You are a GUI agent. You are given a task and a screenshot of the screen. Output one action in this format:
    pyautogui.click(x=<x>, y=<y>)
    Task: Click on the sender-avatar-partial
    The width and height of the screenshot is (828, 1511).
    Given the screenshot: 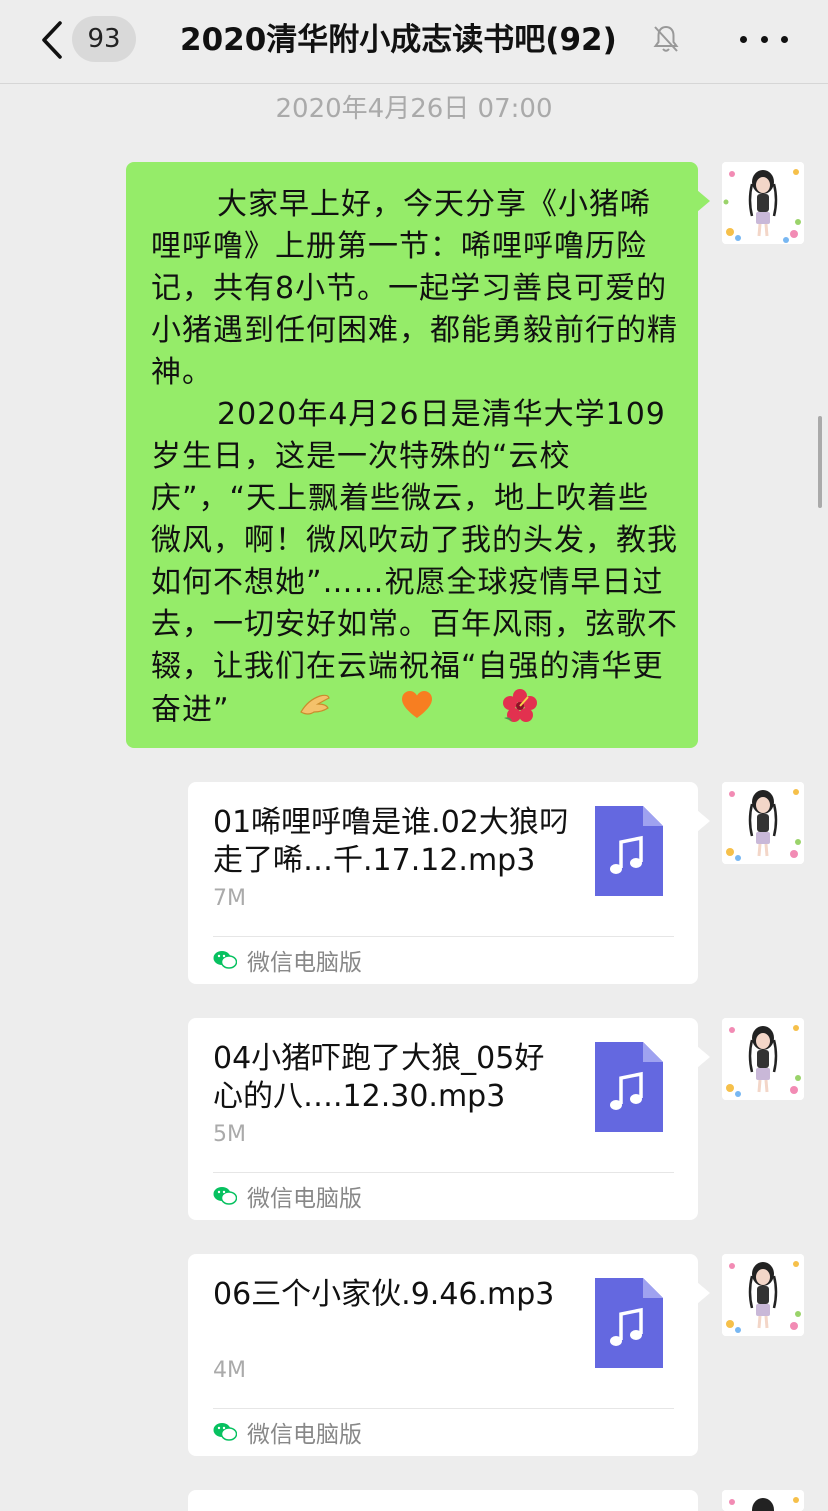 What is the action you would take?
    pyautogui.click(x=763, y=1500)
    